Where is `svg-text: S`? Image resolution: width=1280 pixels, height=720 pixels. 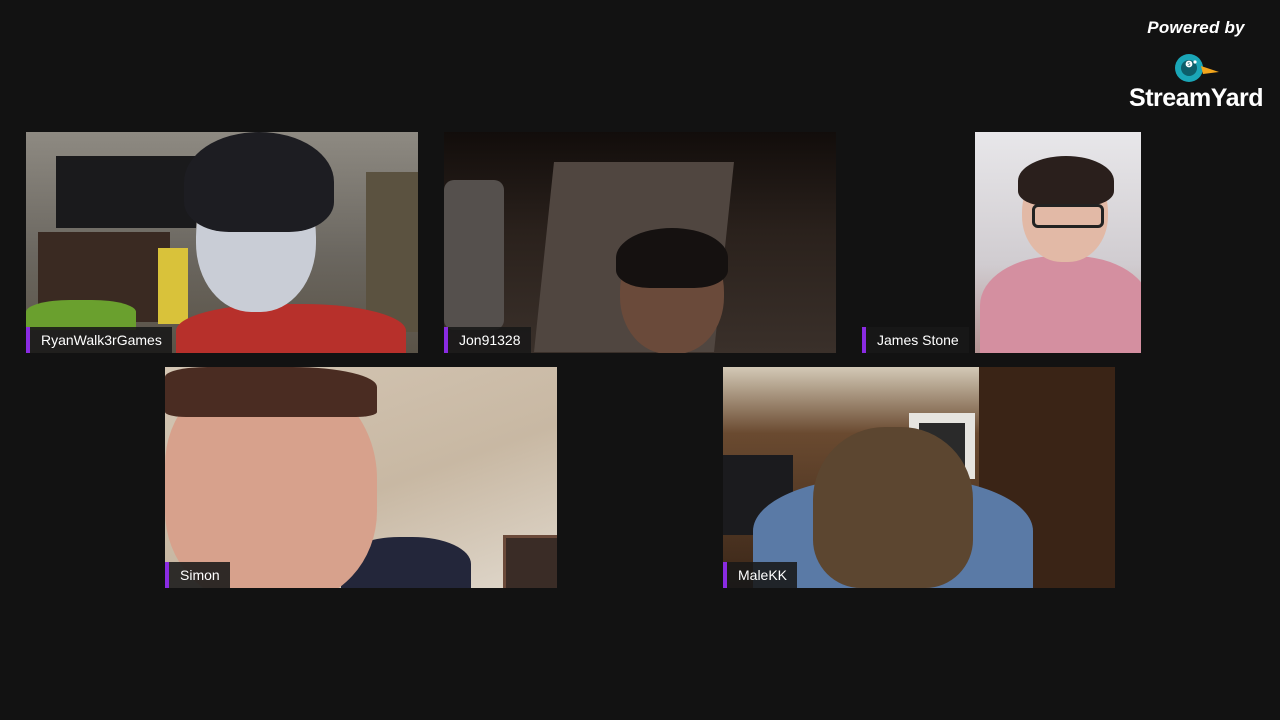 svg-text: S is located at coordinates (1188, 65).